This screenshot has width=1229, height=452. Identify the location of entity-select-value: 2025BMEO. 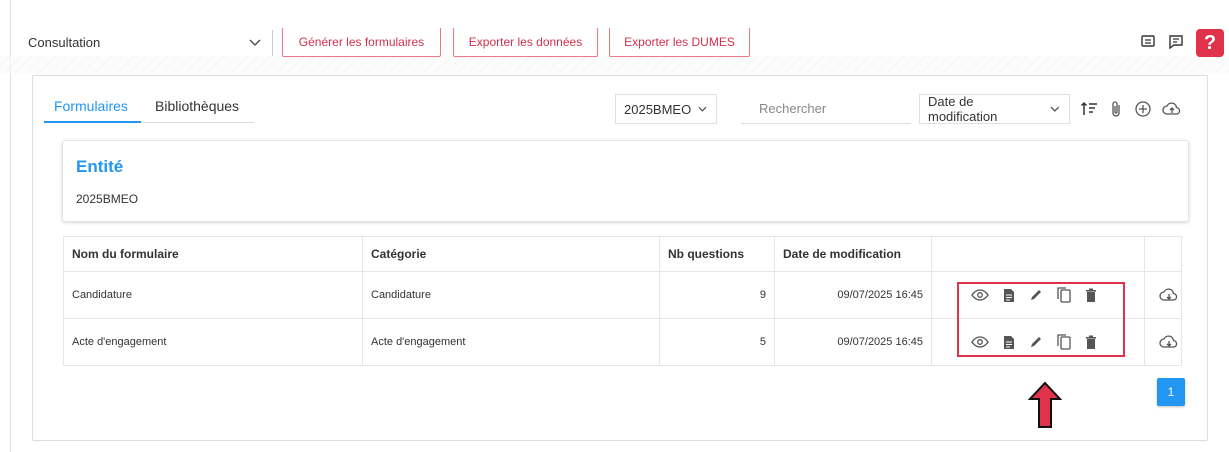
(658, 109).